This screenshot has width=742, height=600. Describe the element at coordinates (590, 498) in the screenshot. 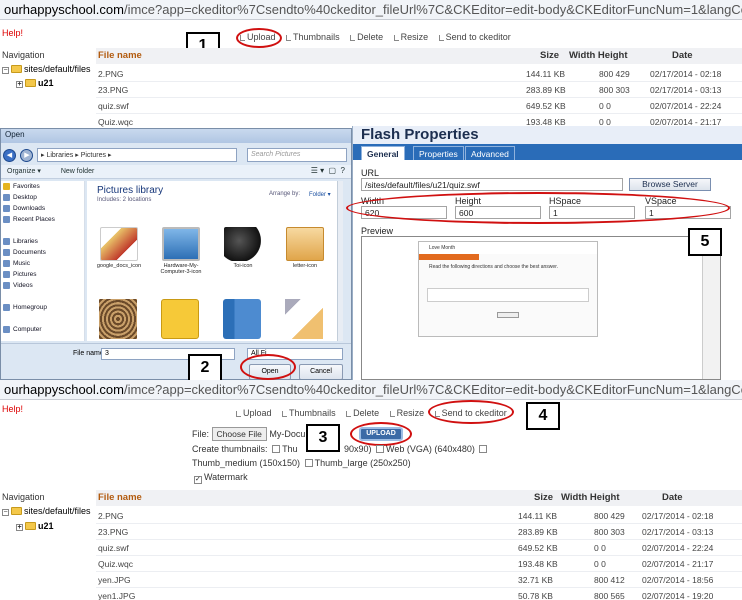

I see `col-dims-2: Width Height` at that location.